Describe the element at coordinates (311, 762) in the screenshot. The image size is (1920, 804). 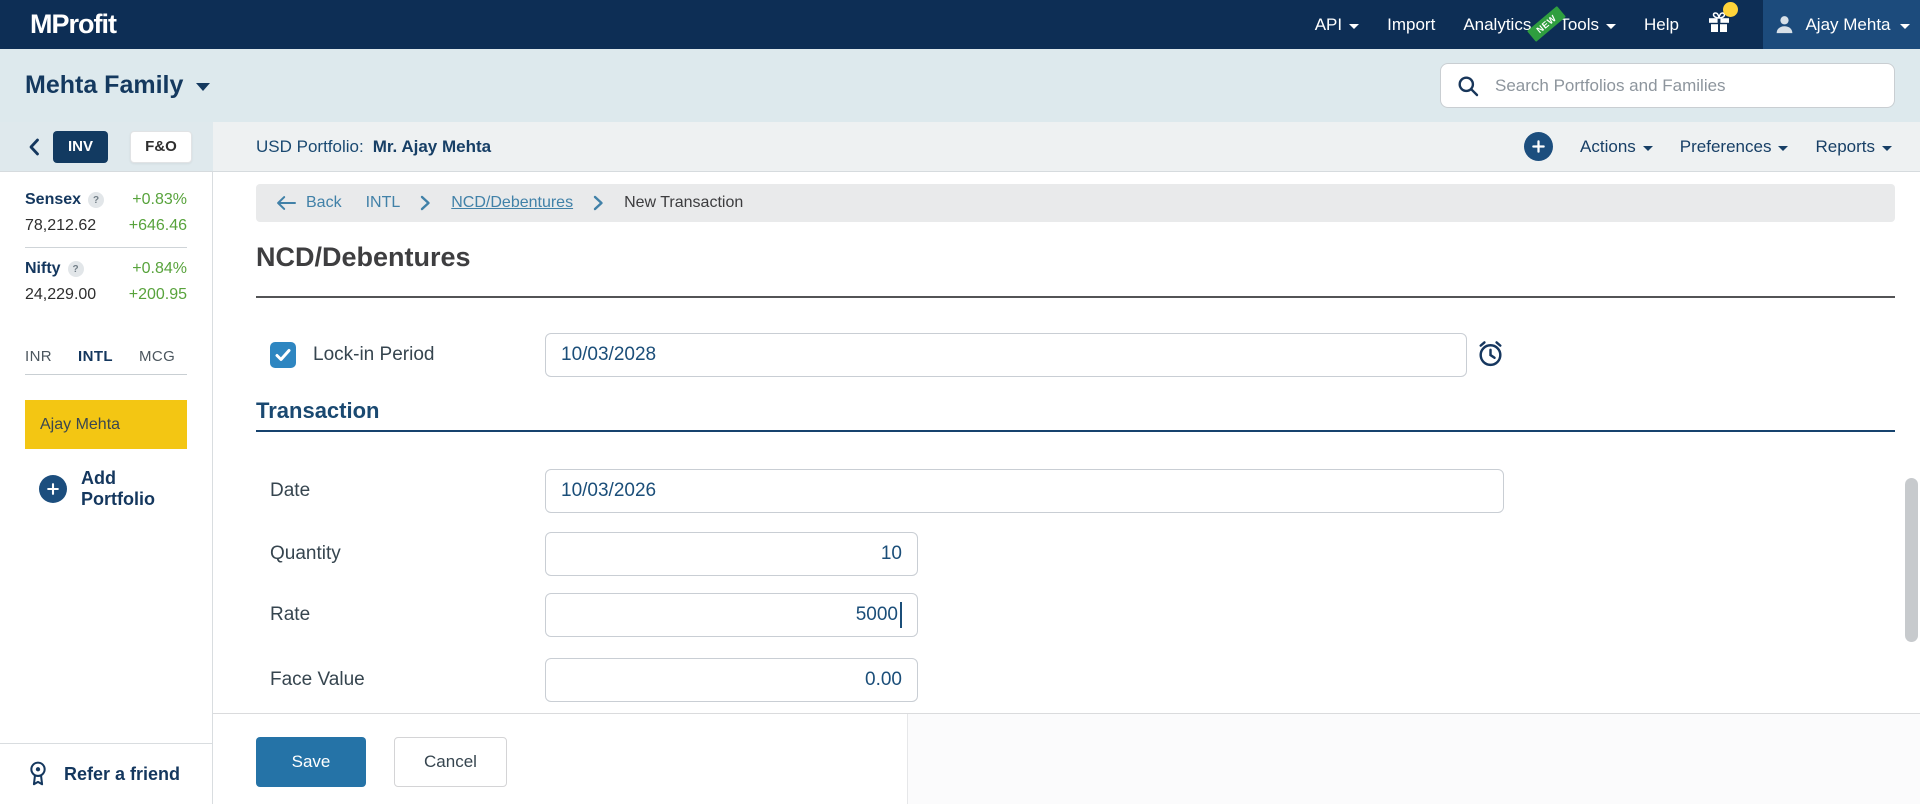
I see `save-button: Save` at that location.